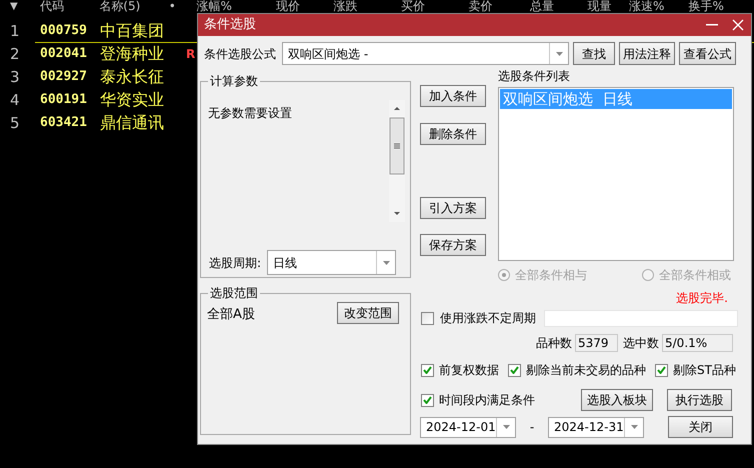  I want to click on stock-name: 华资实业, so click(132, 100).